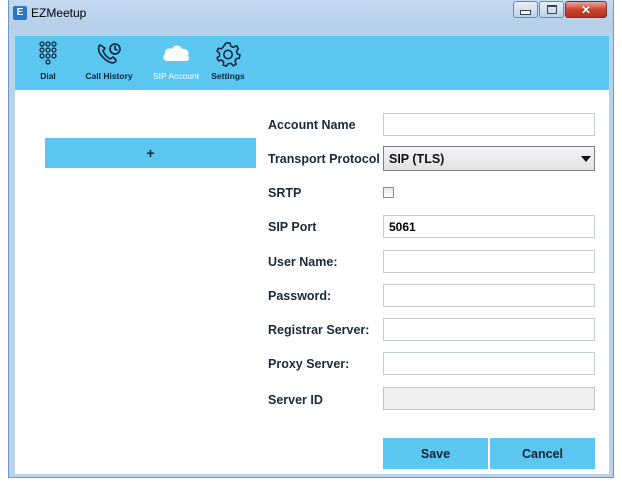  I want to click on proxy-server-field, so click(489, 363).